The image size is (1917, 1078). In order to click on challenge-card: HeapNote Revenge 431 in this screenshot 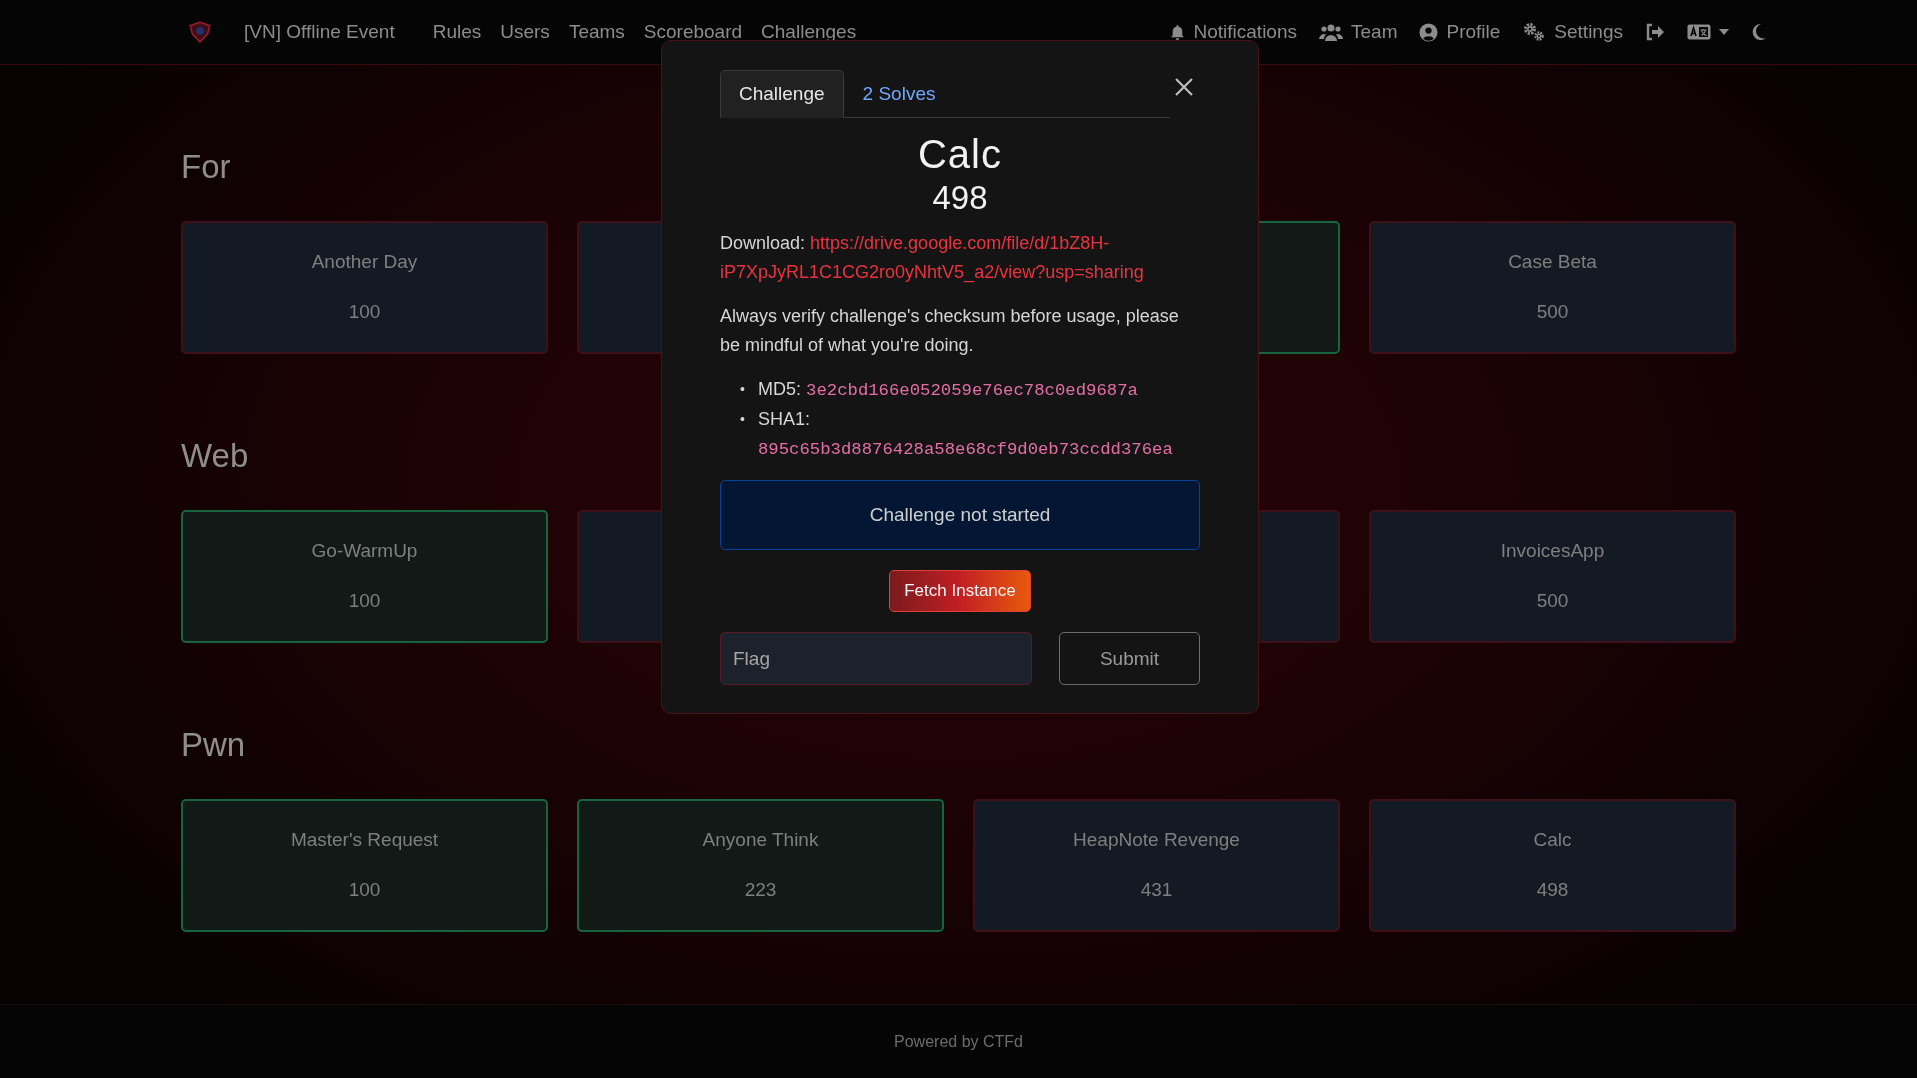, I will do `click(1156, 865)`.